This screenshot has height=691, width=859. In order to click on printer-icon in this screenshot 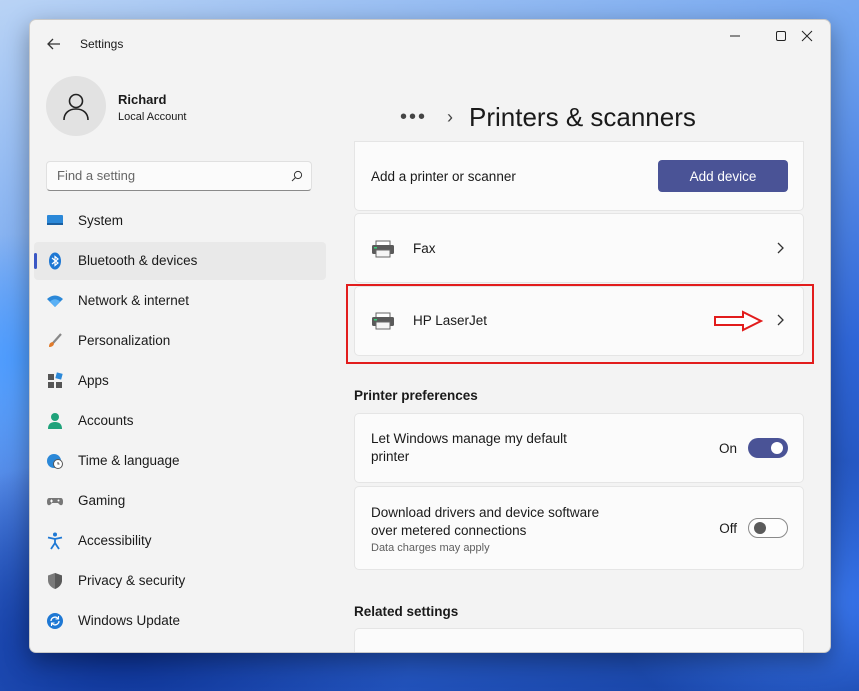, I will do `click(383, 249)`.